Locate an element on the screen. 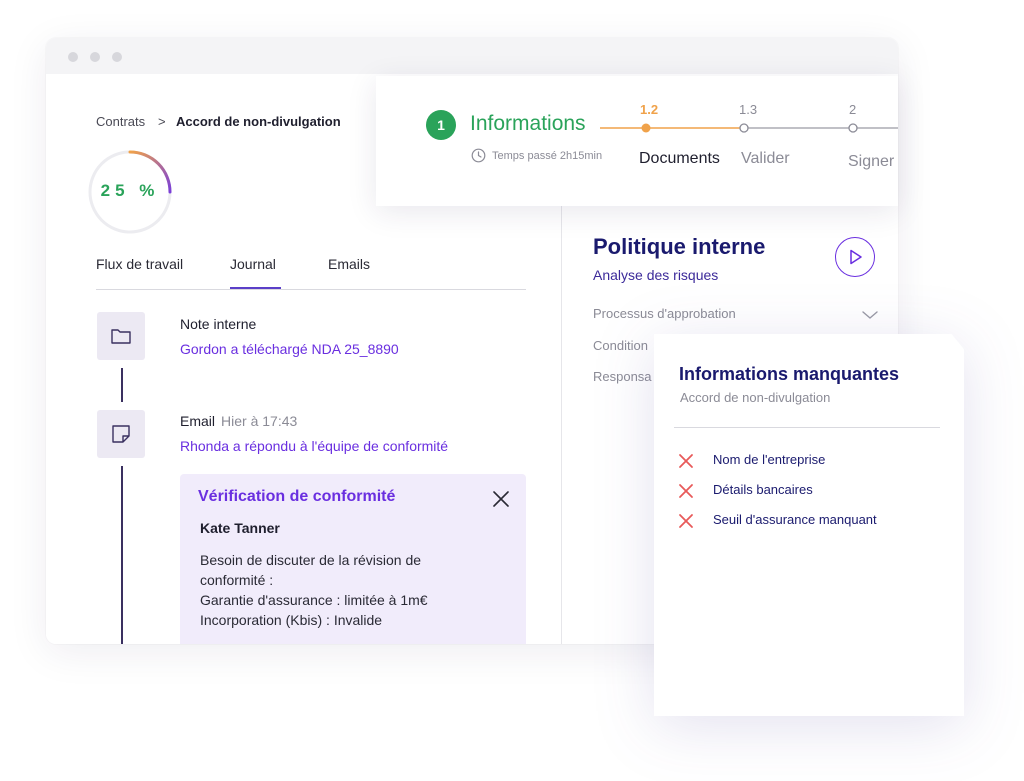  timeline-item-title: Email Hier à 17:43 is located at coordinates (238, 421).